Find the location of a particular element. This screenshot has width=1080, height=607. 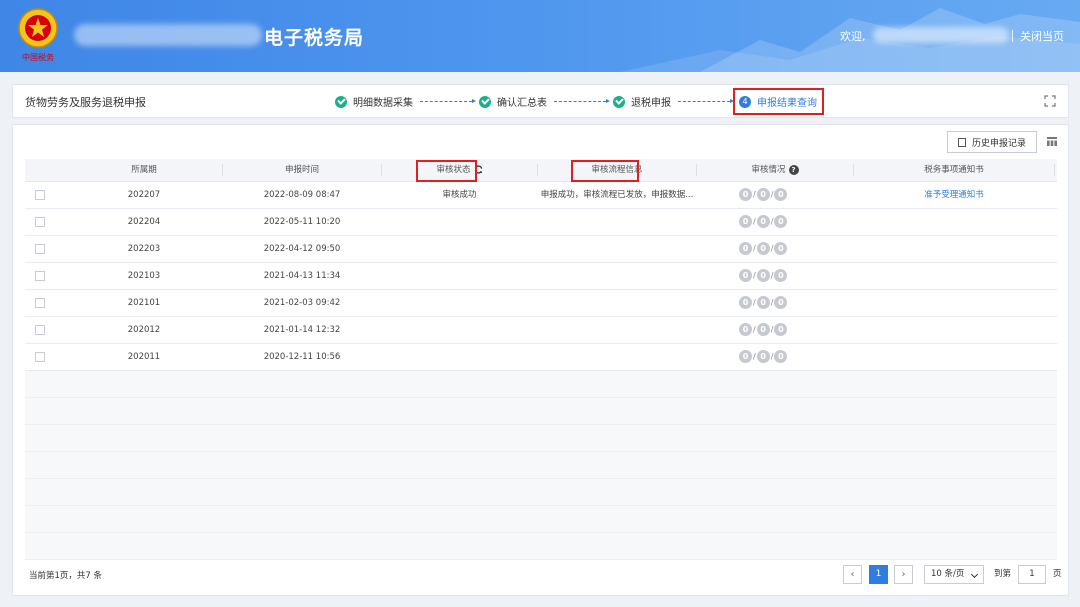

table-row: 202103 2021-04-13 11:34 0/0/0 is located at coordinates (541, 276).